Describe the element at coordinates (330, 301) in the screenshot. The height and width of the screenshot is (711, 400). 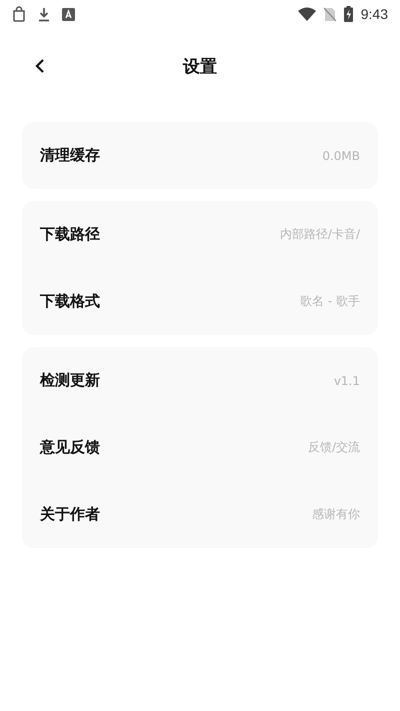
I see `setting-value: 歌名 - 歌手` at that location.